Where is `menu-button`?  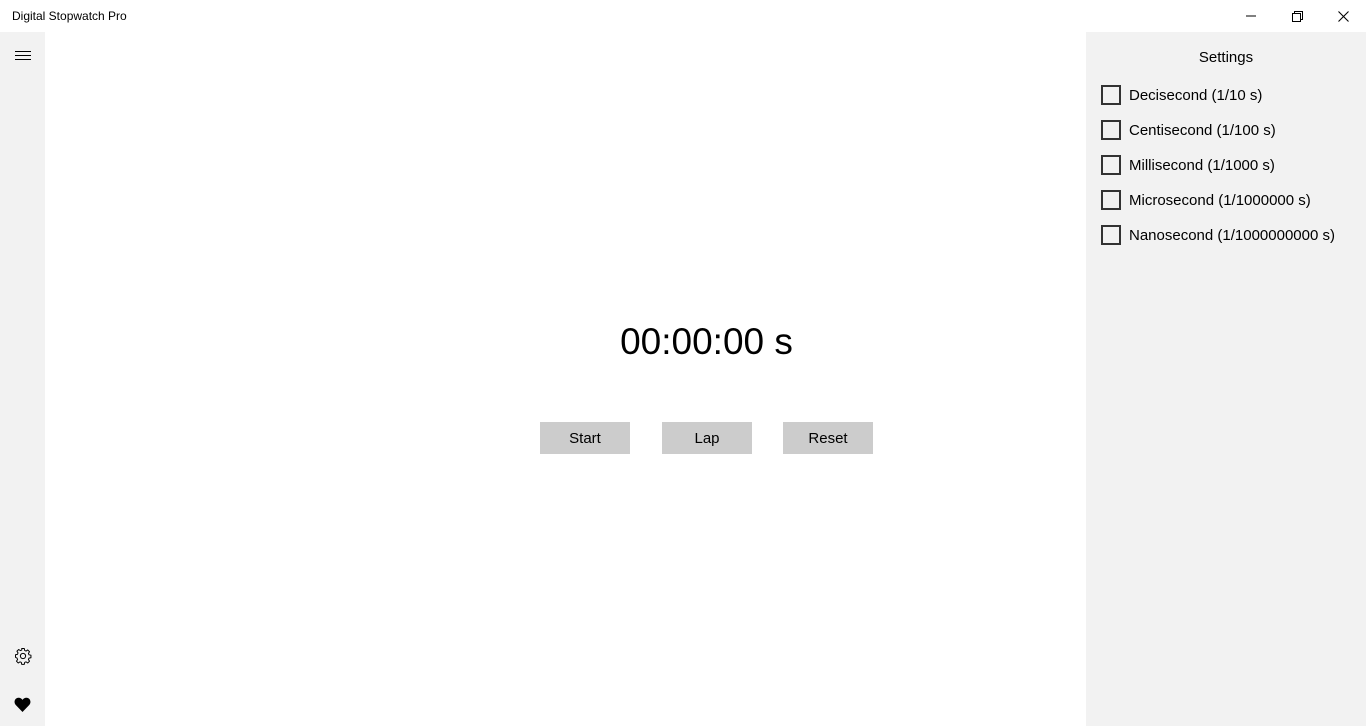
menu-button is located at coordinates (22, 56).